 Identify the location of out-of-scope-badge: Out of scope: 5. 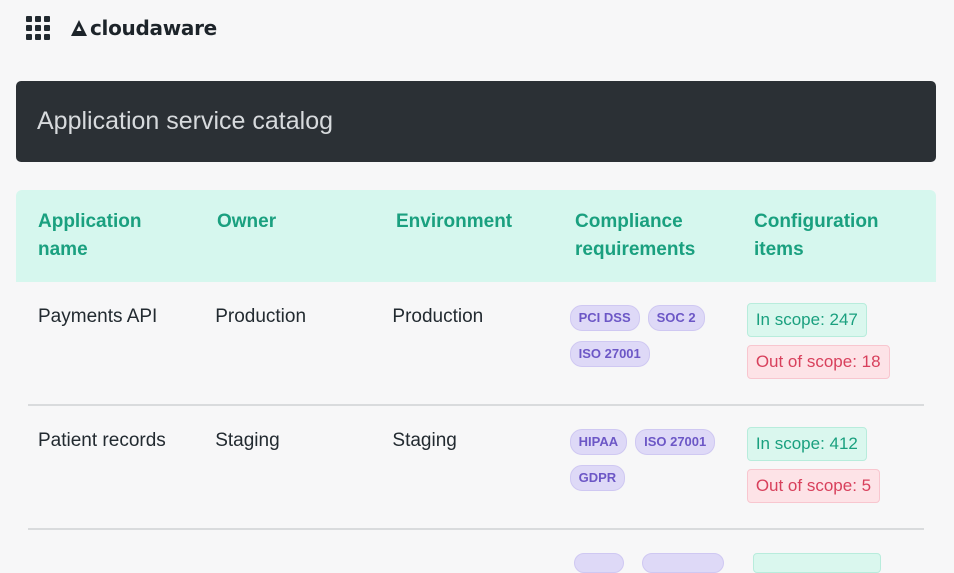
(813, 486).